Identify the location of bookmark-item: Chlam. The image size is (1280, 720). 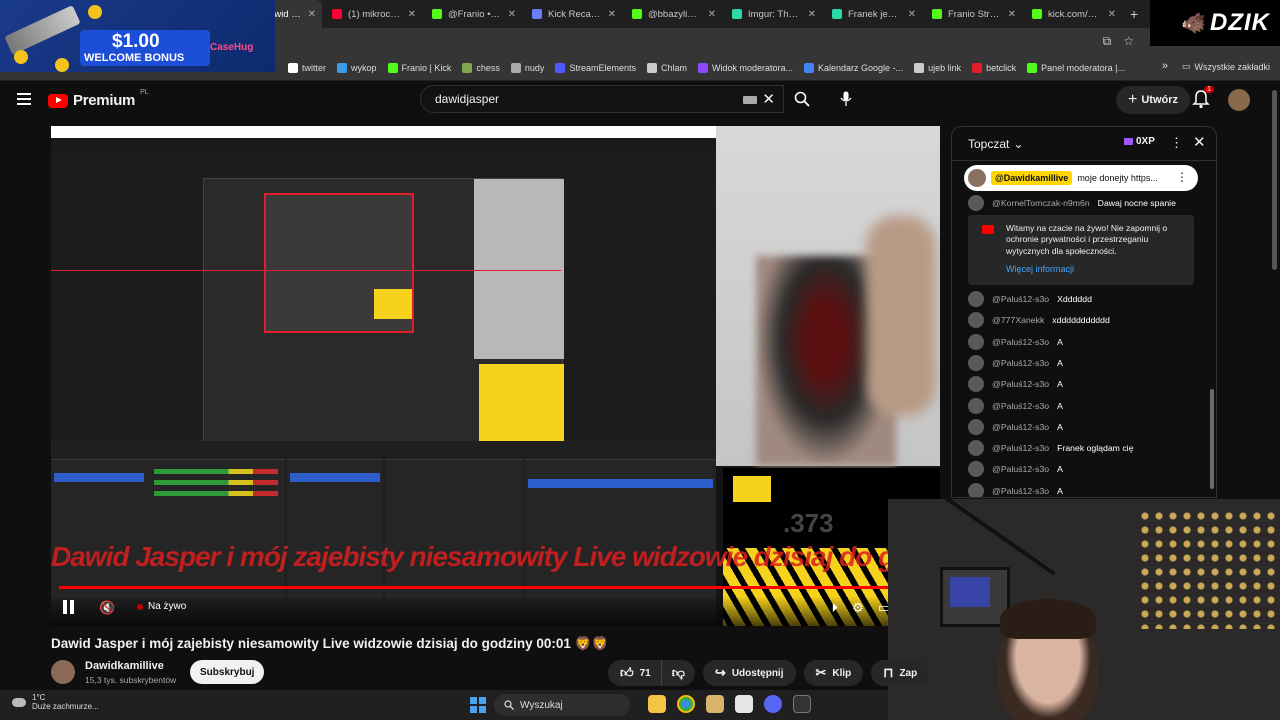
(666, 67).